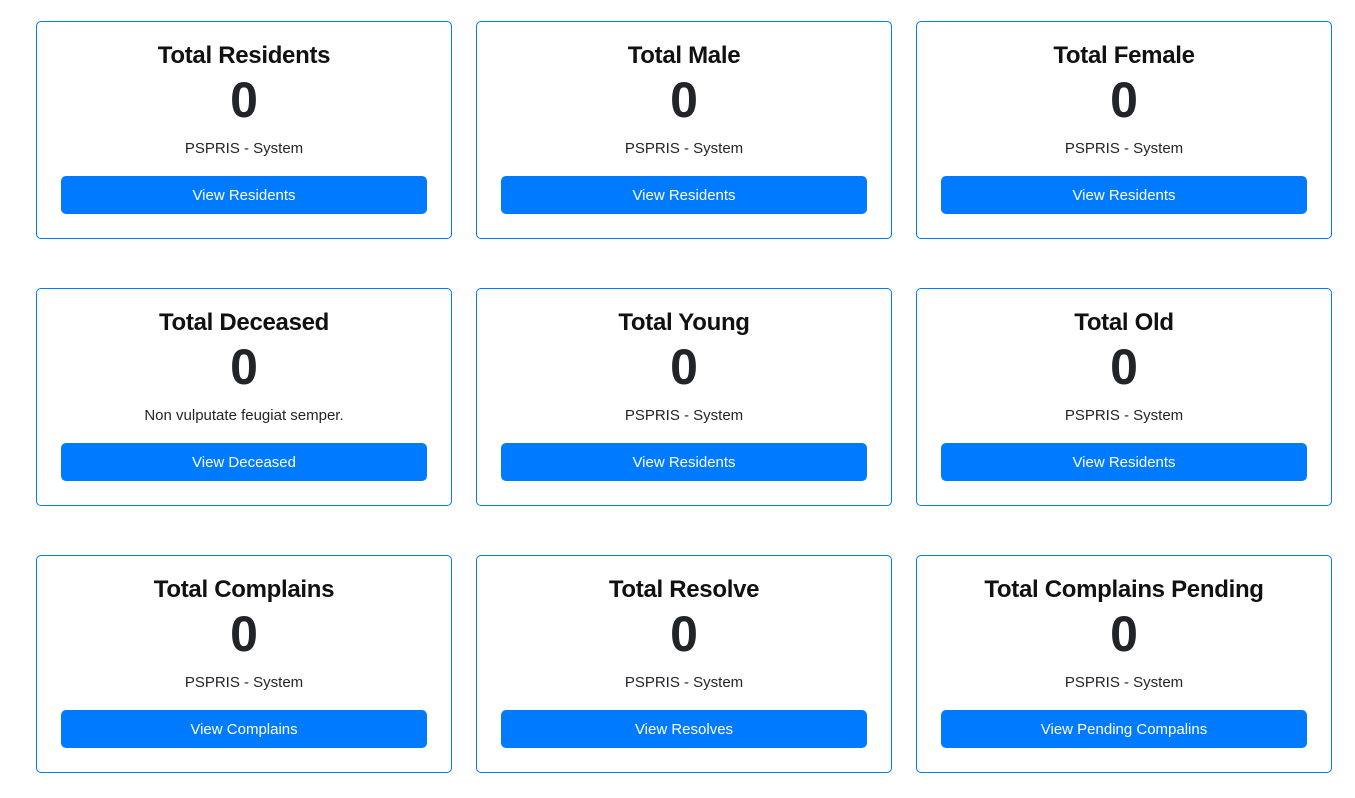  Describe the element at coordinates (1124, 462) in the screenshot. I see `view-old-residents-button: View Residents` at that location.